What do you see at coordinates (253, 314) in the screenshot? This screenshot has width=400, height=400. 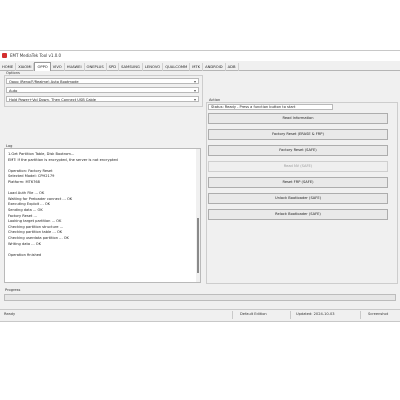 I see `status-edition: Default Edition` at bounding box center [253, 314].